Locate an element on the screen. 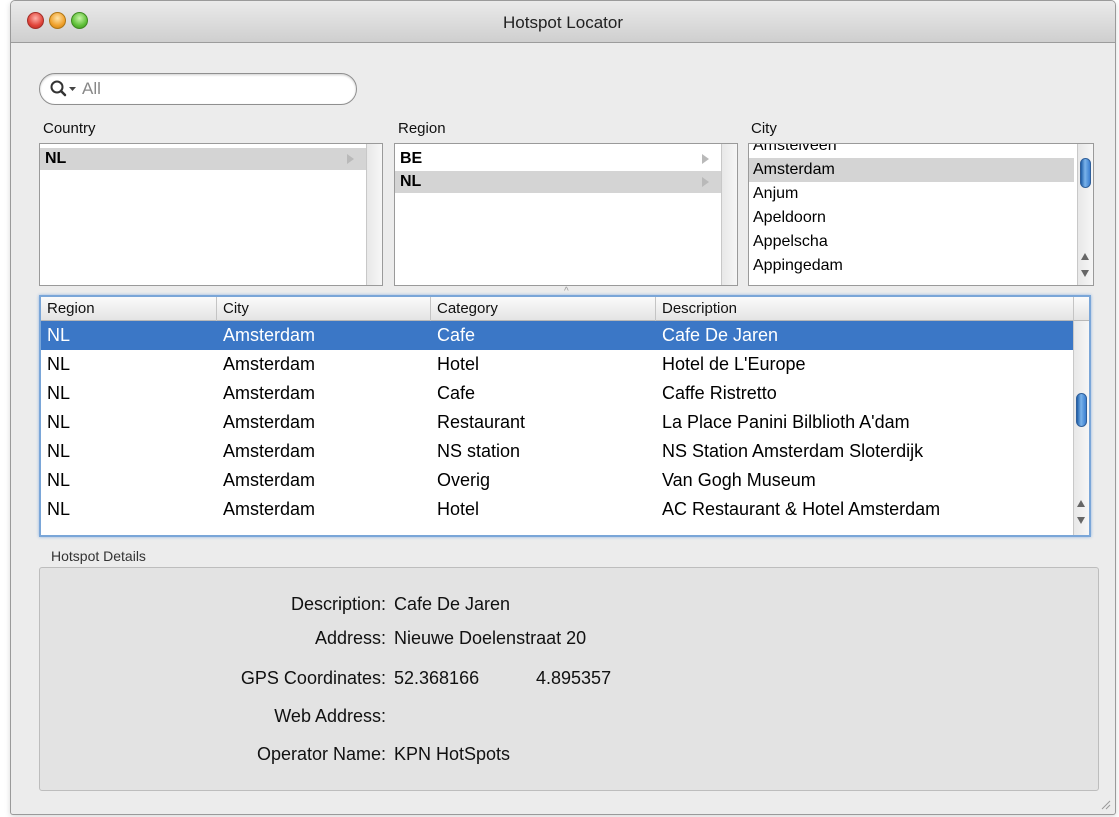 The image size is (1119, 817). country-browser-column: NL is located at coordinates (211, 214).